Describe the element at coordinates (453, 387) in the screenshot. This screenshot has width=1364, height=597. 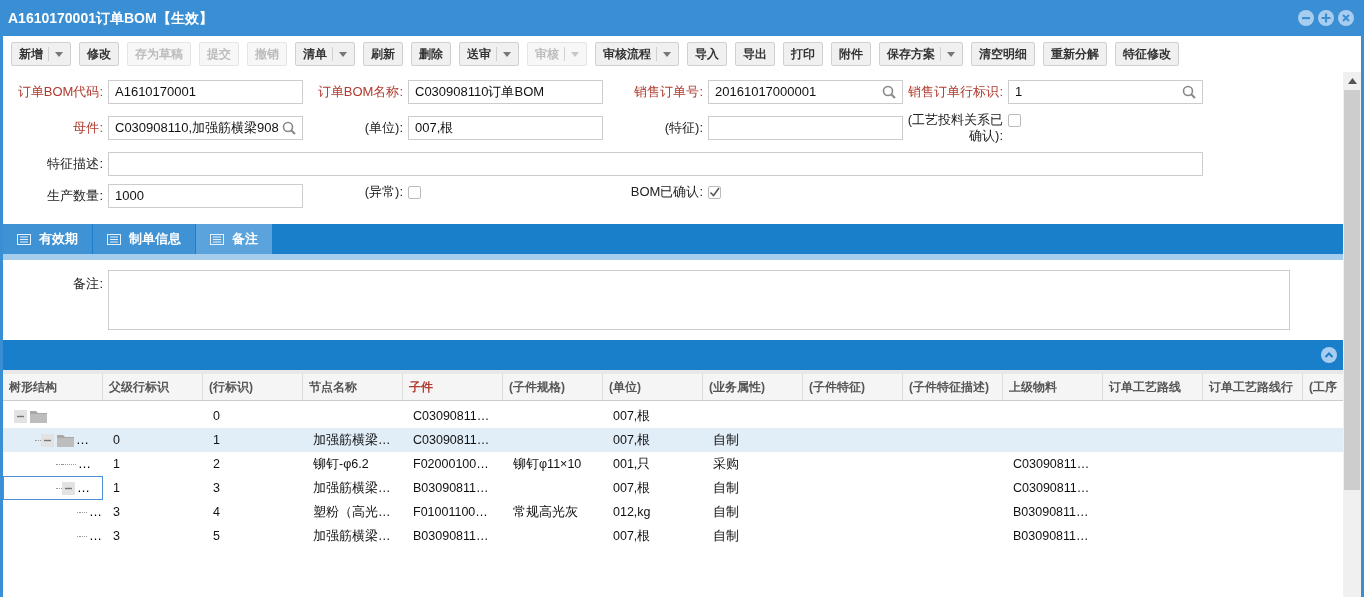
I see `column-header: 子件` at that location.